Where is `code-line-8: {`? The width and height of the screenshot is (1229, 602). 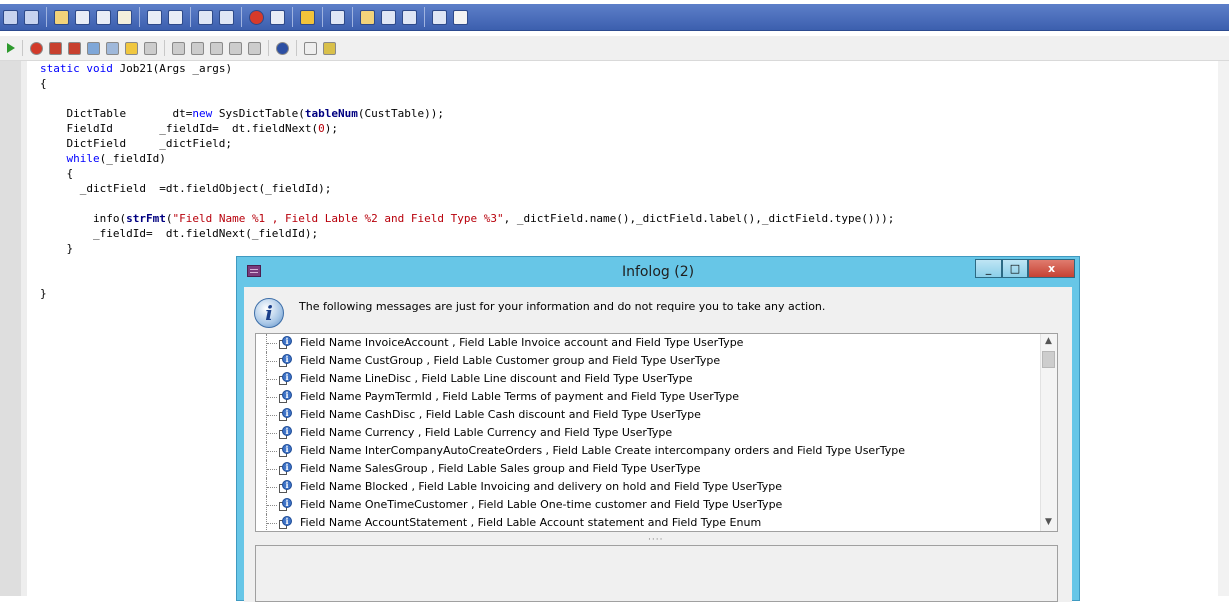 code-line-8: { is located at coordinates (56, 174).